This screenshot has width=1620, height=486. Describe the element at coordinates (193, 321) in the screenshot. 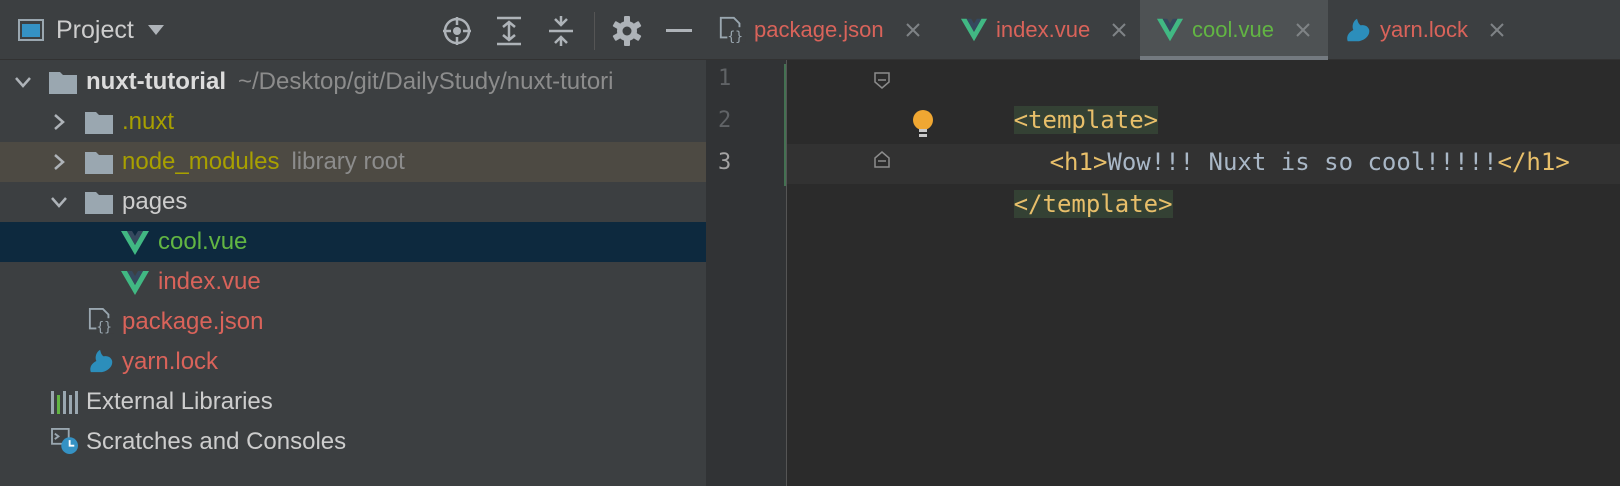

I see `tree-label-package-json: package.json` at that location.